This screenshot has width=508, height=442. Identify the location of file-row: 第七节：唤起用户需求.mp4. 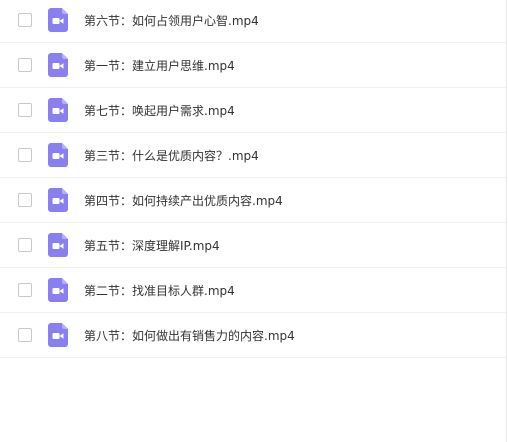
(253, 110).